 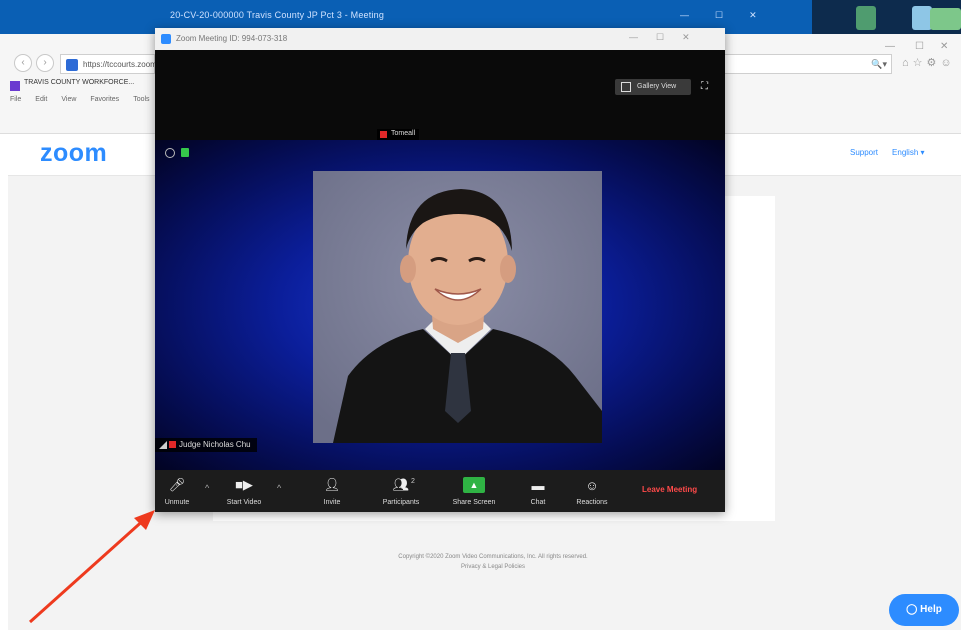 I want to click on red-arrow-icon, so click(x=91, y=567).